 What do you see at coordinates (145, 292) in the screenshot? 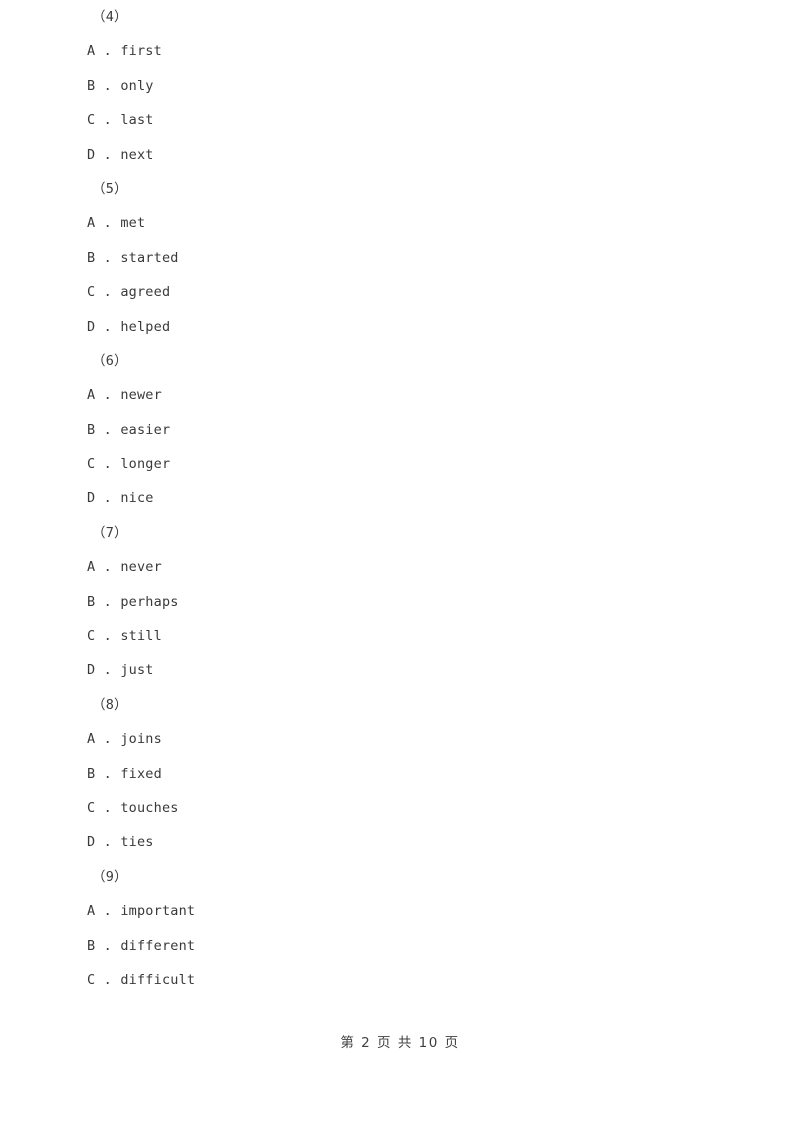
I see `option-text: agreed` at bounding box center [145, 292].